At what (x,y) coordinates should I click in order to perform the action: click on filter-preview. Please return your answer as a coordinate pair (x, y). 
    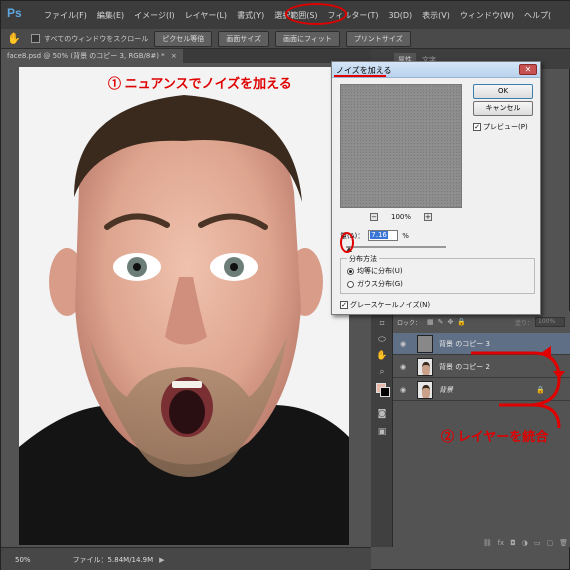
    Looking at the image, I should click on (401, 146).